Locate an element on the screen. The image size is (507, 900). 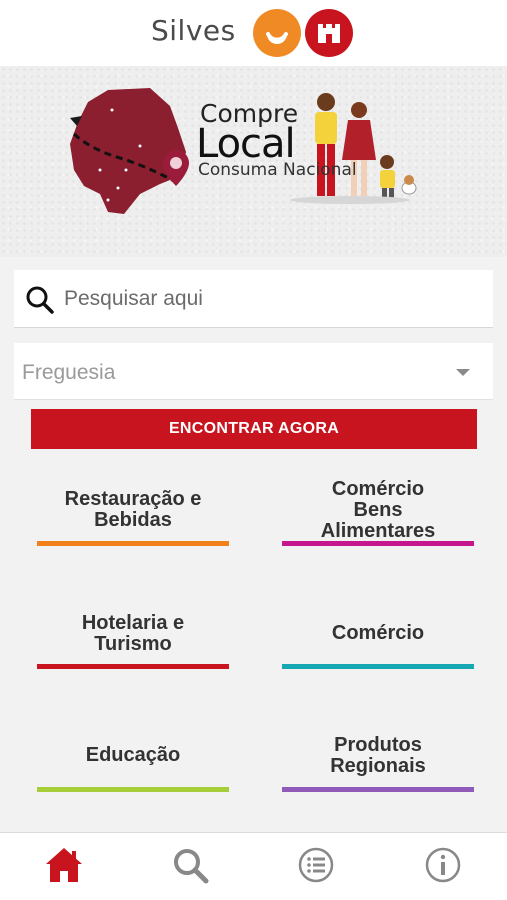
category-label: Educação is located at coordinates (133, 755).